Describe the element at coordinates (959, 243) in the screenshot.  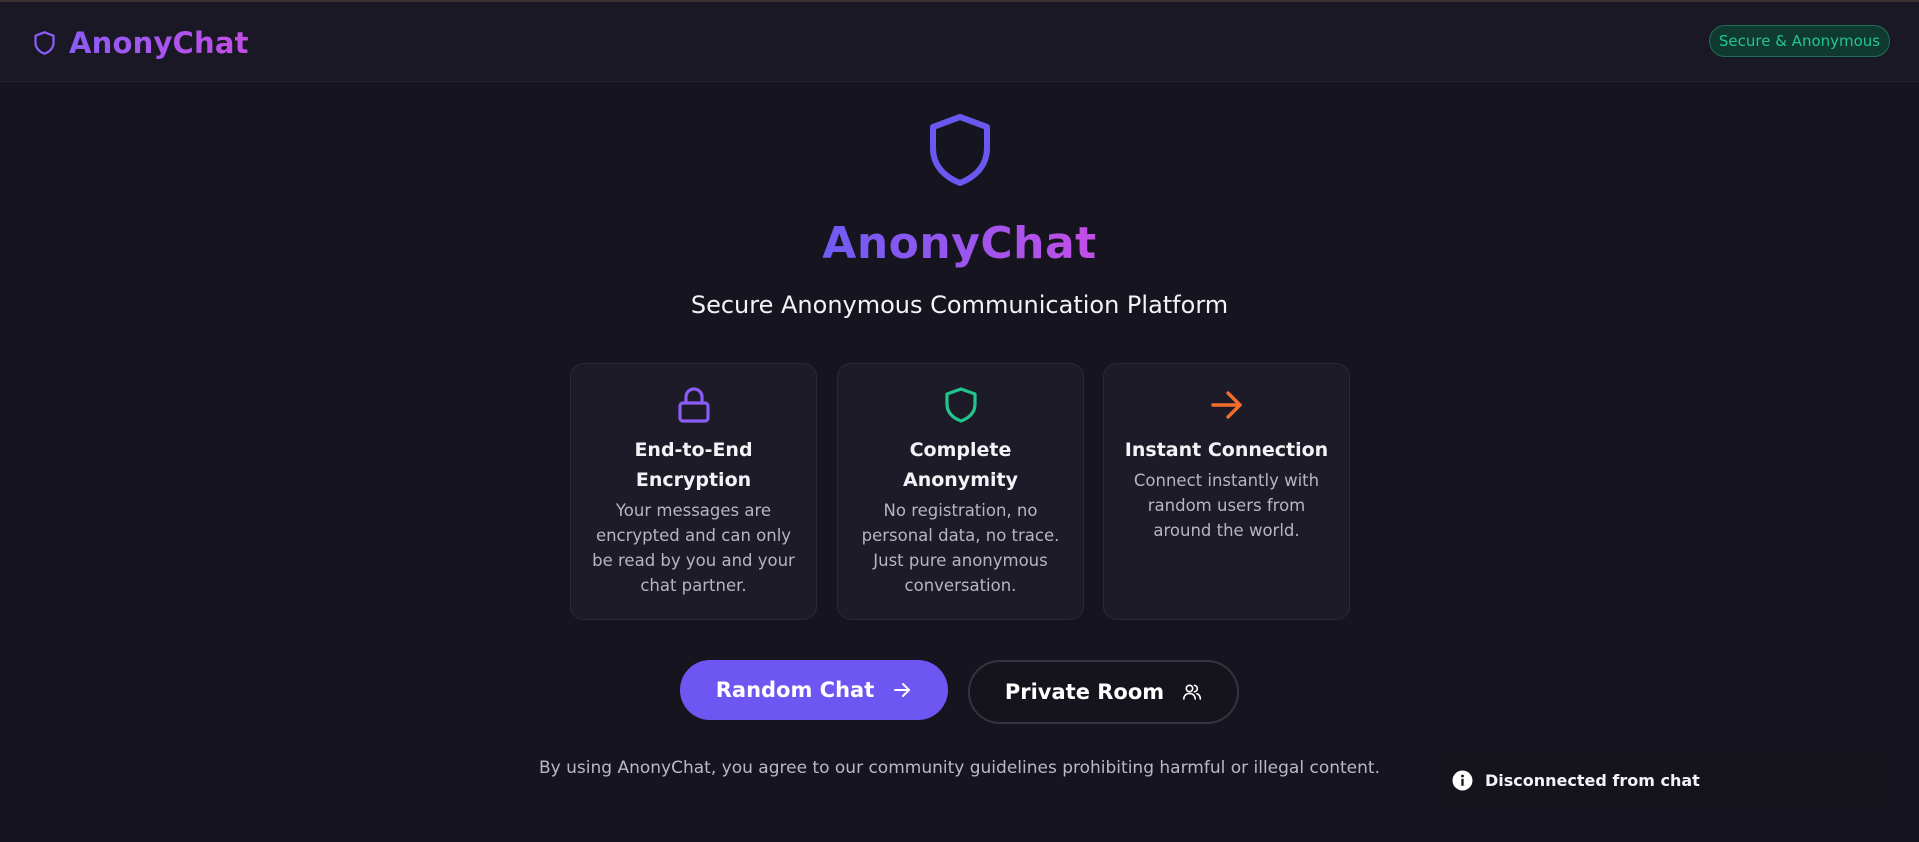
I see `hero-title: AnonyChat` at that location.